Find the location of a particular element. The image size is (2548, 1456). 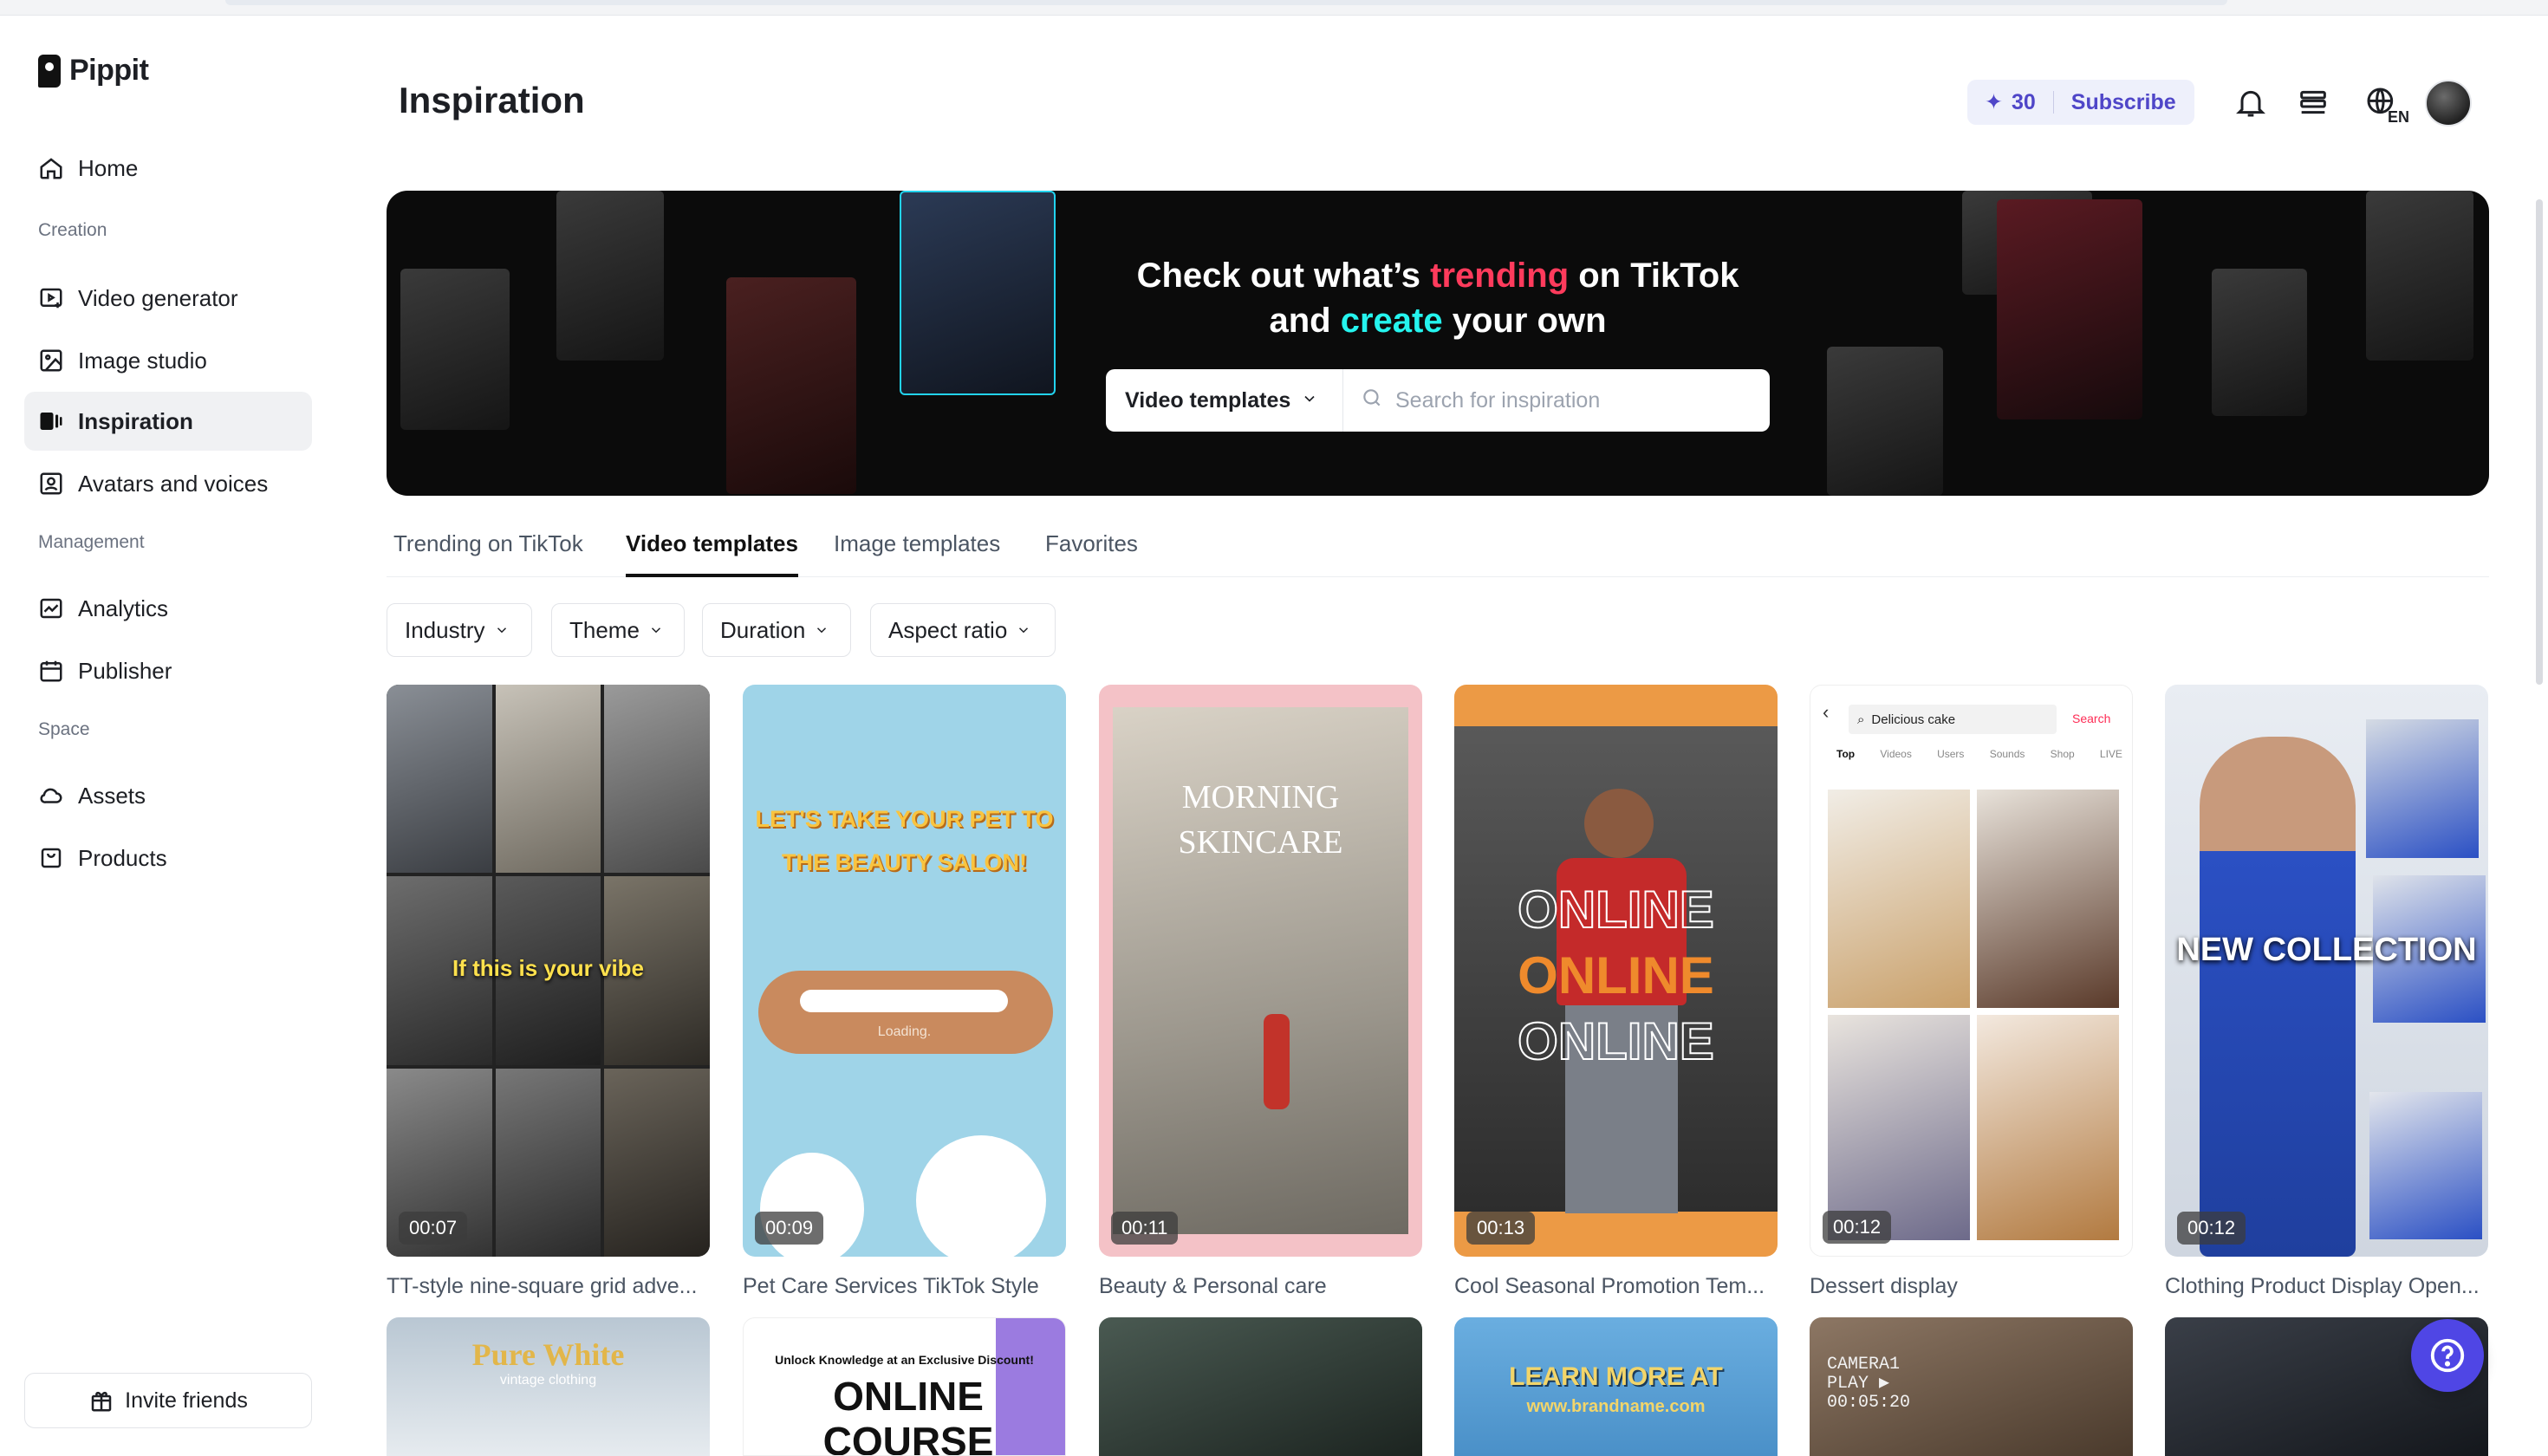

banner-search-bar: Video templates Search for inspiration is located at coordinates (1438, 400).